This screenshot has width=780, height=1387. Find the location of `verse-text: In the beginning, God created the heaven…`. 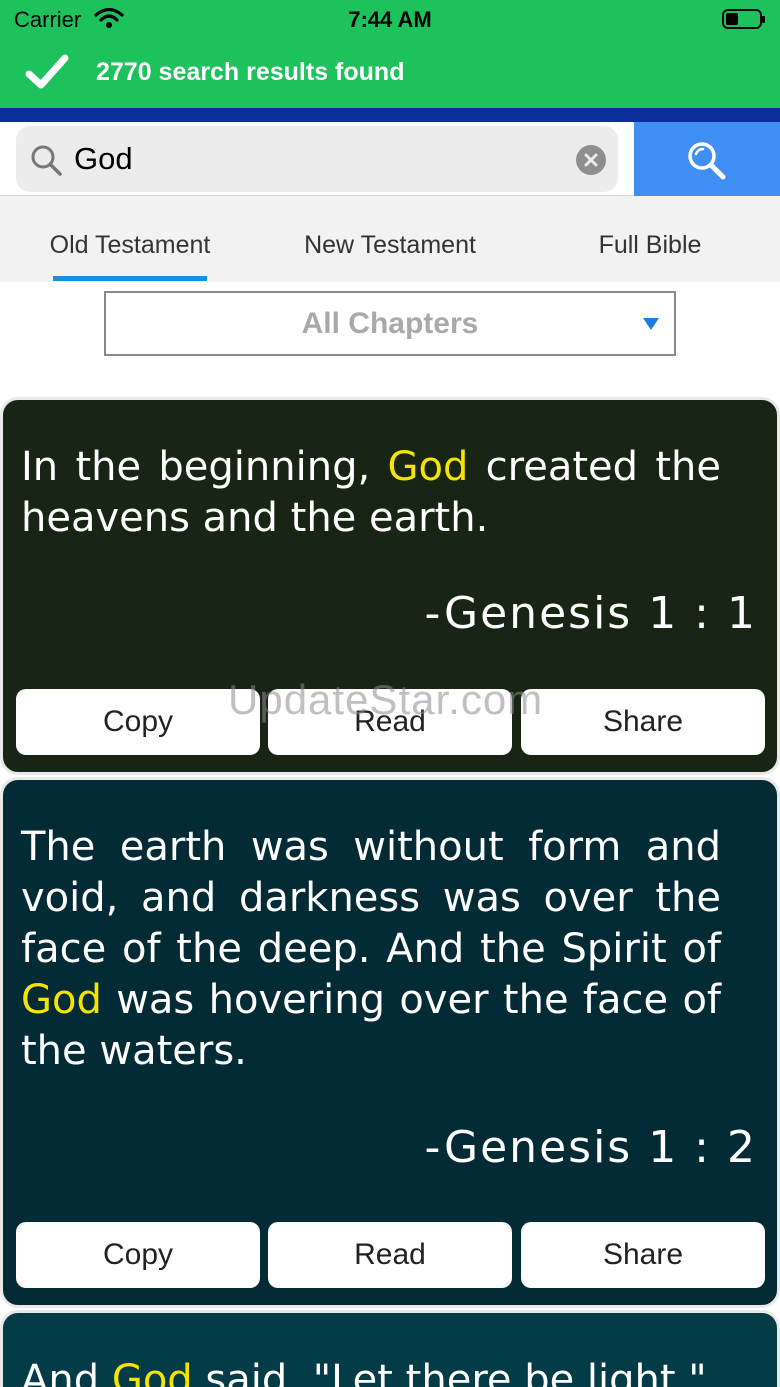

verse-text: In the beginning, God created the heaven… is located at coordinates (371, 492).